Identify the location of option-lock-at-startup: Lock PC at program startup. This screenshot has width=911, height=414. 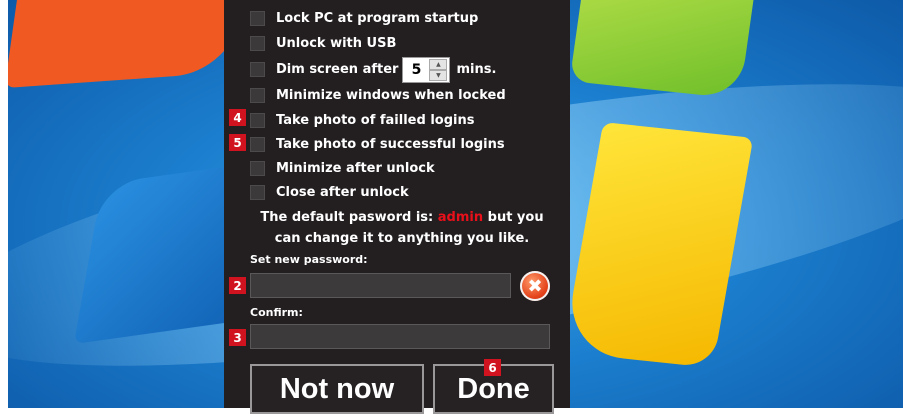
(364, 18).